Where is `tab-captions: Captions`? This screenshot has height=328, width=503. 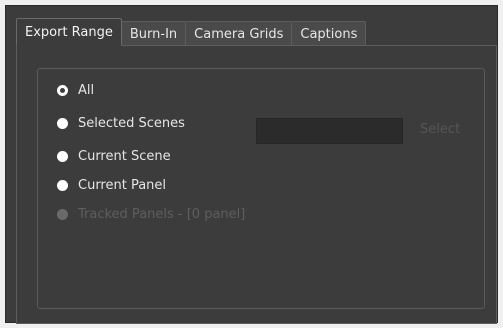
tab-captions: Captions is located at coordinates (329, 33).